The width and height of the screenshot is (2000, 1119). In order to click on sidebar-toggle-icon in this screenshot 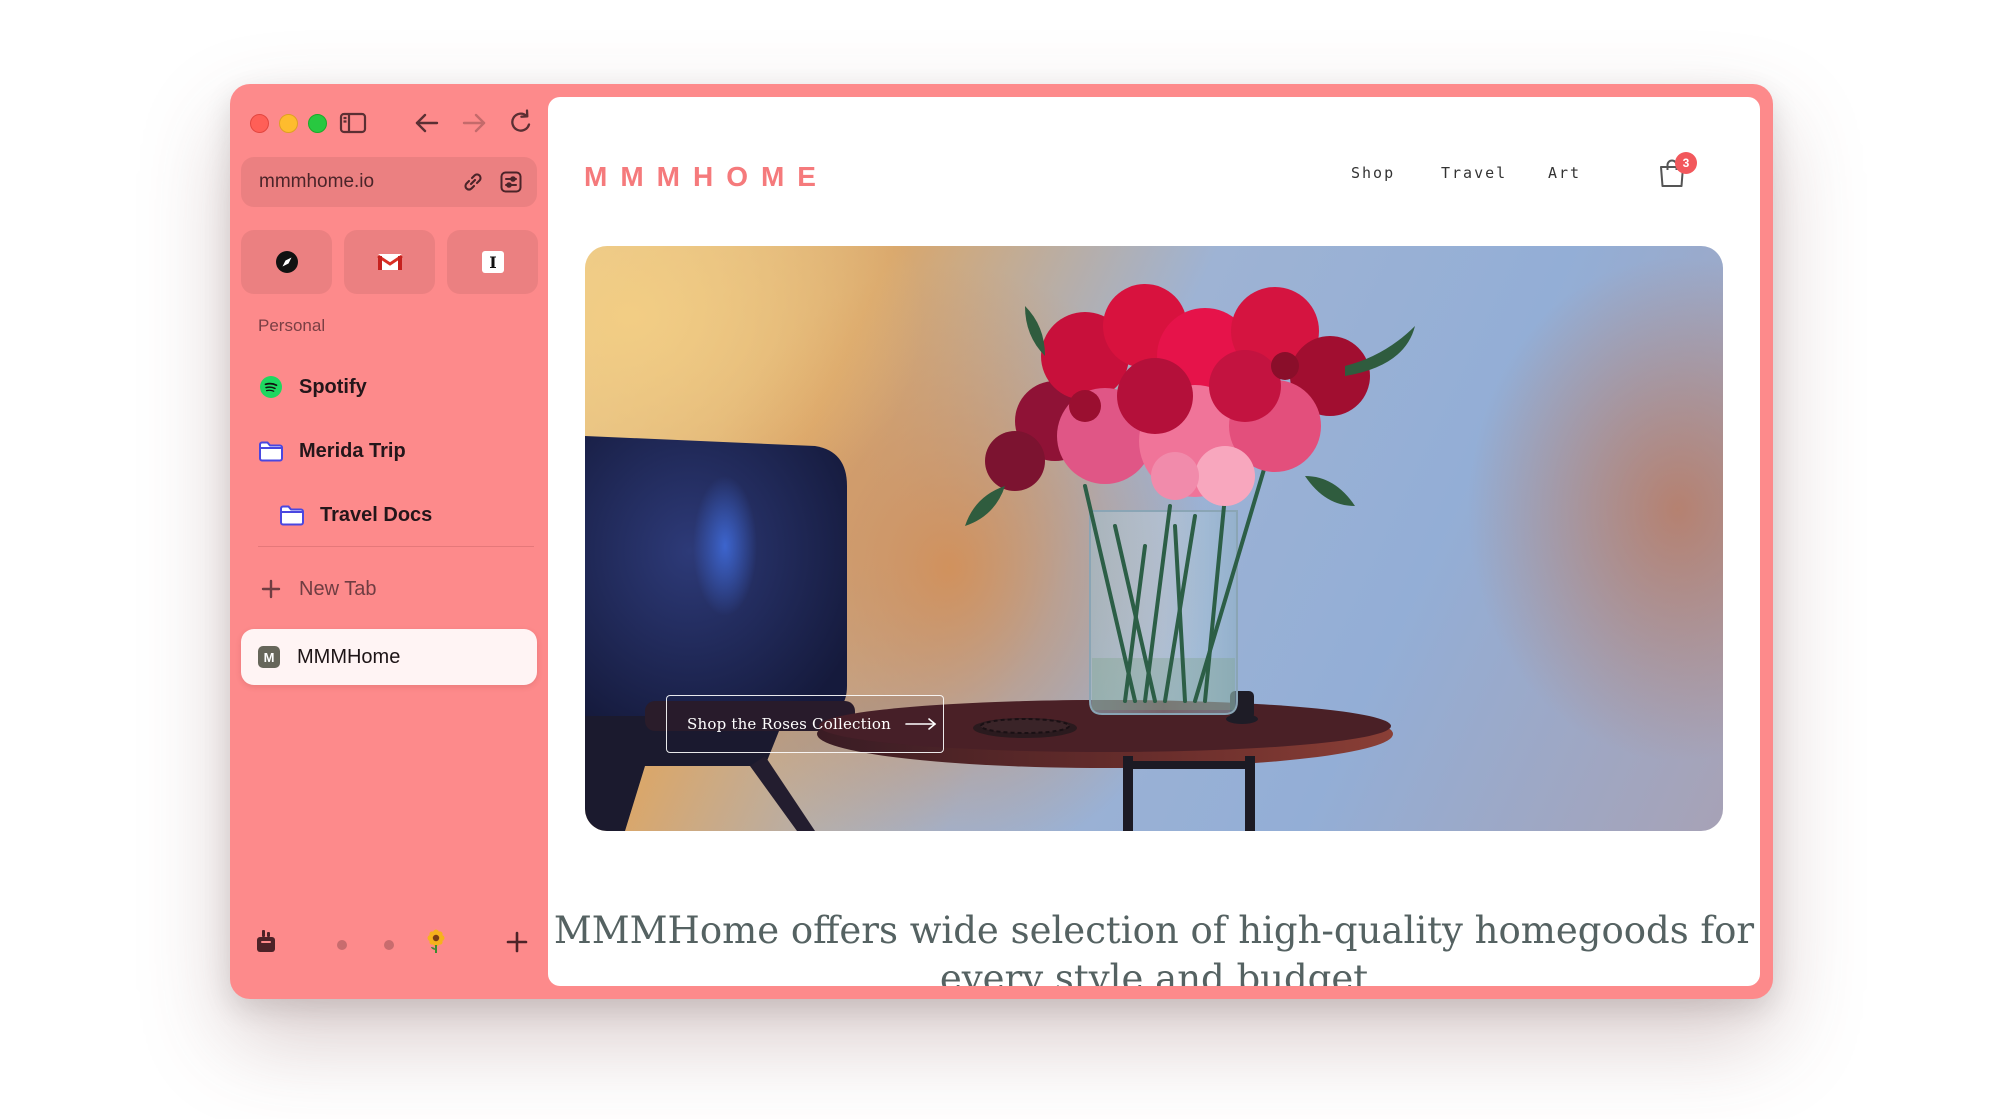, I will do `click(353, 123)`.